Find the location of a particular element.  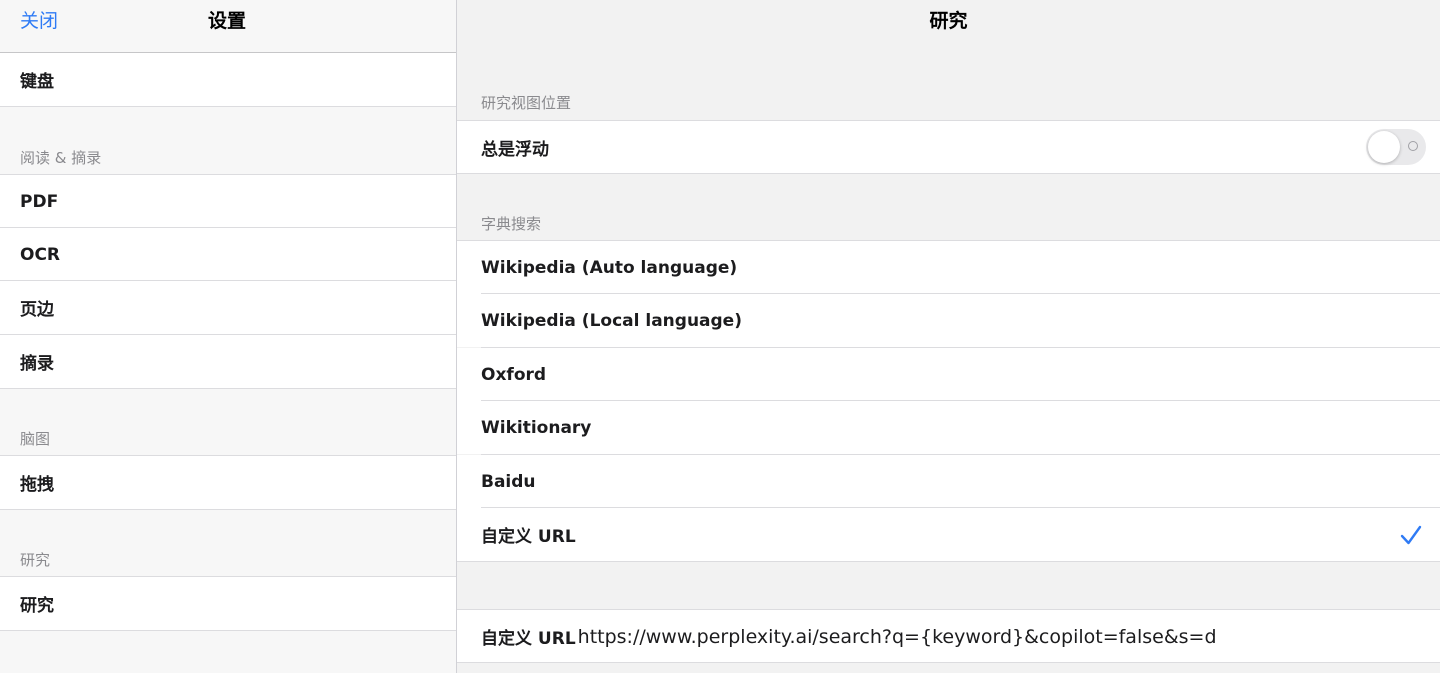

section-view-position: 研究视图位置 is located at coordinates (526, 103).